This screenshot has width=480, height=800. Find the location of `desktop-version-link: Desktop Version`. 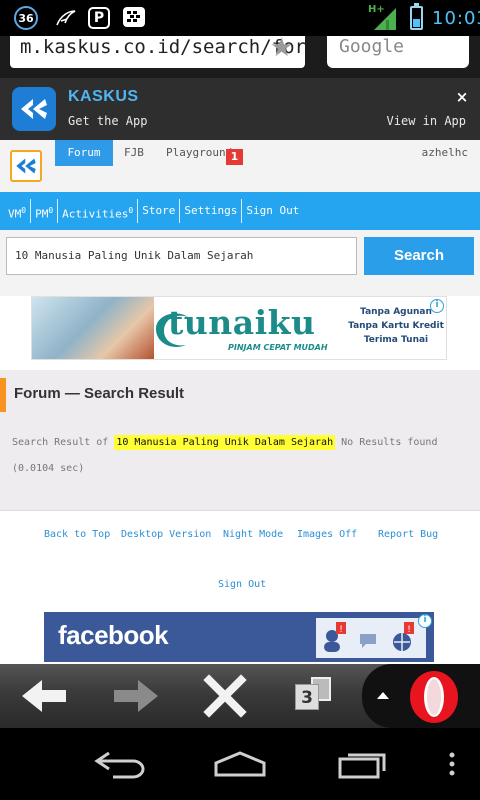

desktop-version-link: Desktop Version is located at coordinates (166, 534).